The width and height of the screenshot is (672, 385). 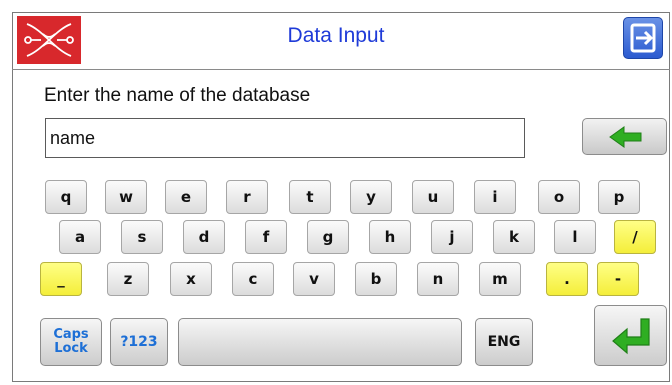 I want to click on space-bar, so click(x=320, y=342).